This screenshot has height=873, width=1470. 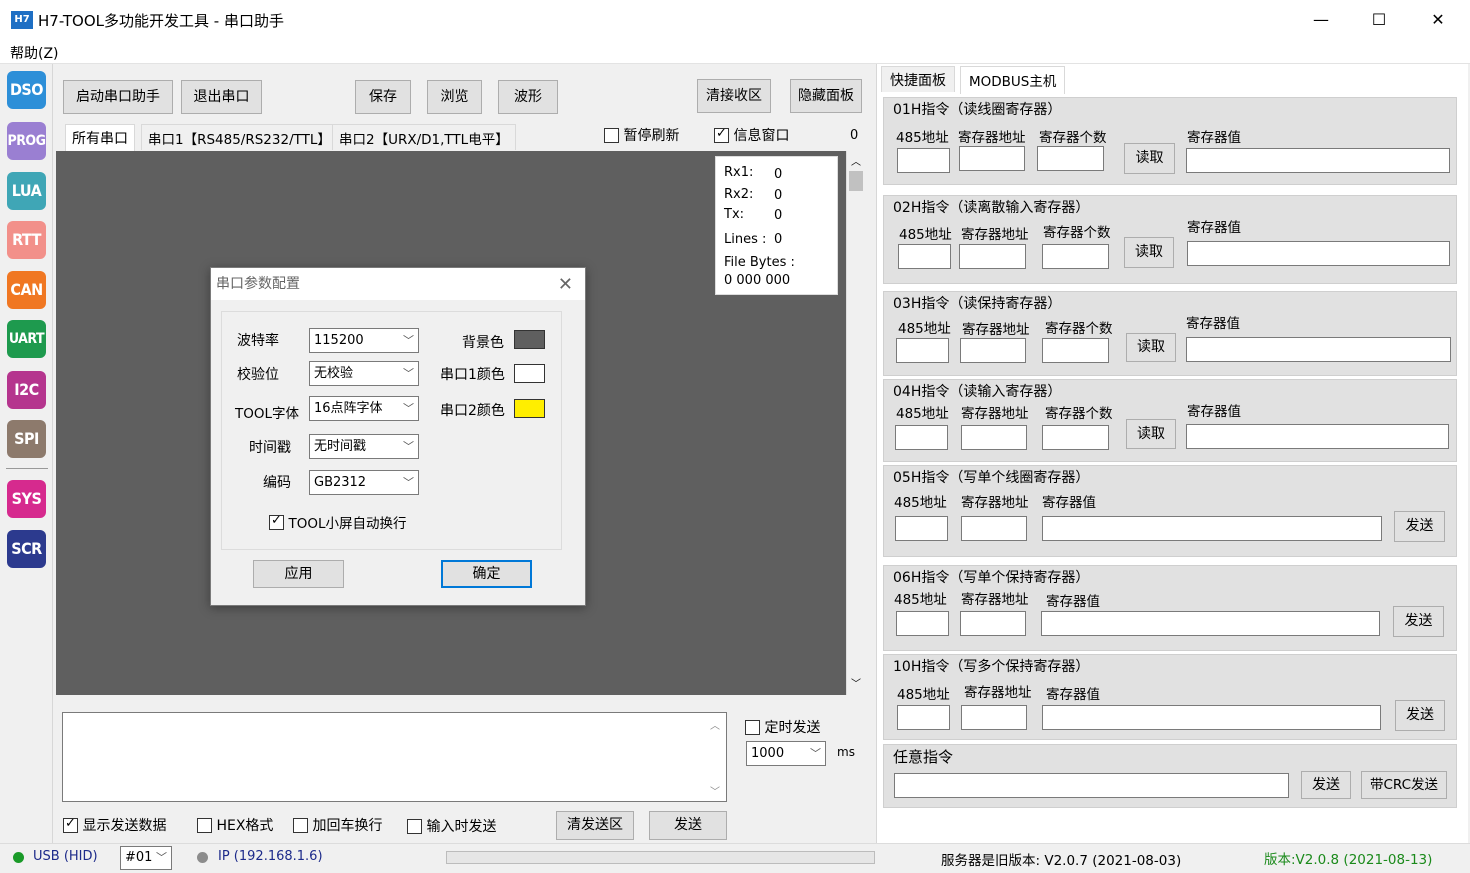 I want to click on apply-button: 应用, so click(x=298, y=574).